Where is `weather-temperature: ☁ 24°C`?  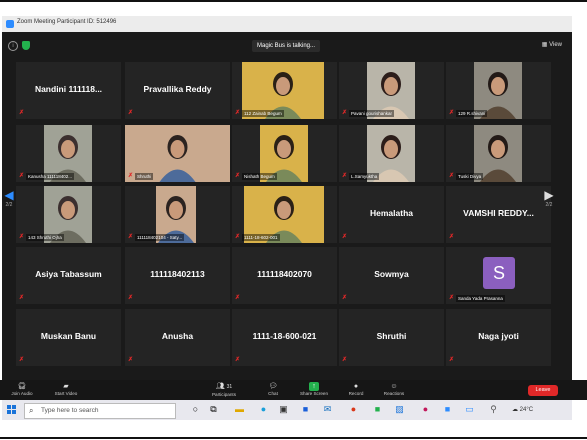 weather-temperature: ☁ 24°C is located at coordinates (522, 409).